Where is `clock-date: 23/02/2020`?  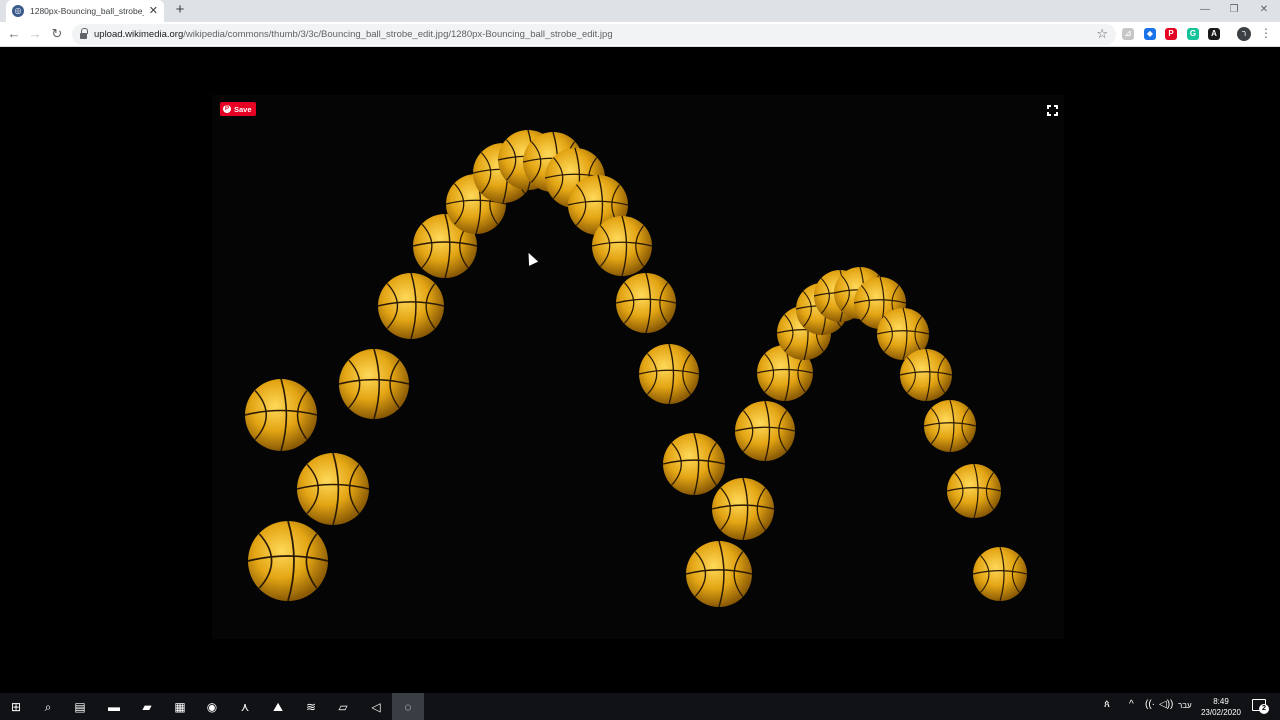 clock-date: 23/02/2020 is located at coordinates (1221, 712).